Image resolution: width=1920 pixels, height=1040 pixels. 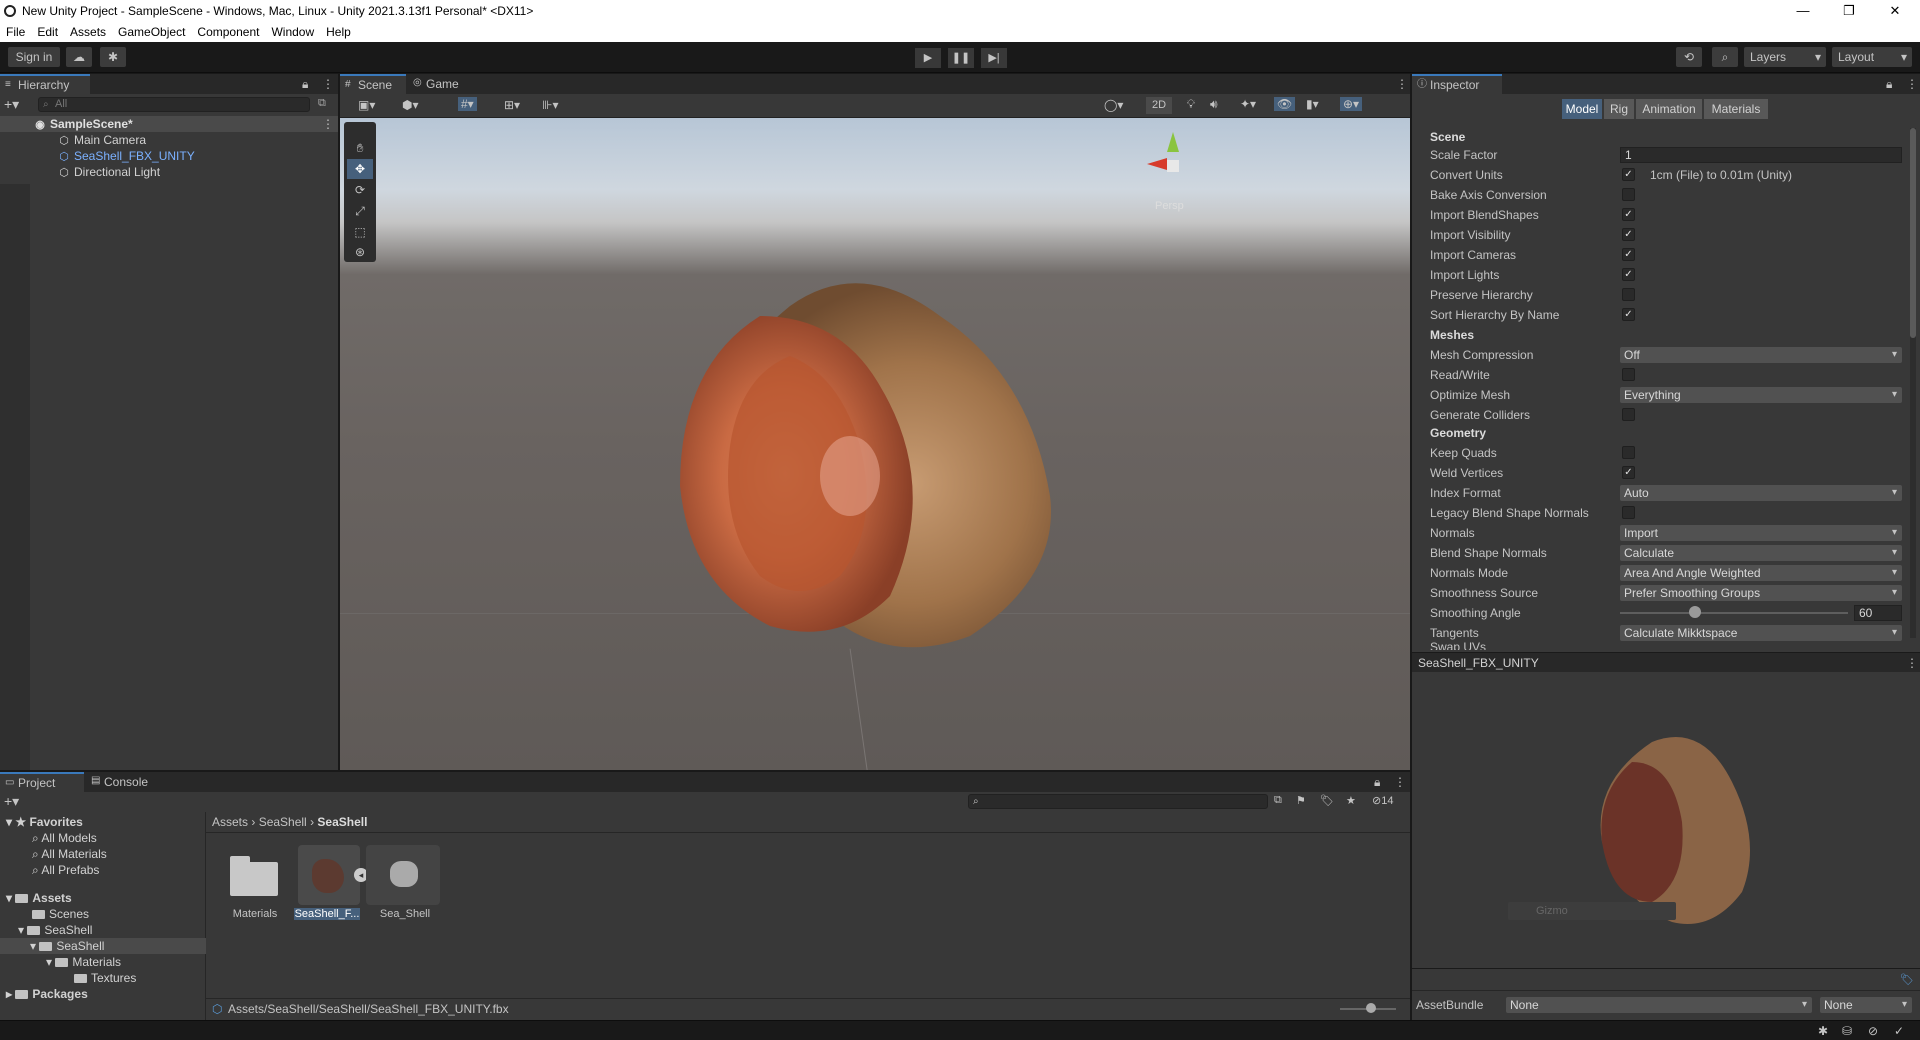 What do you see at coordinates (47, 32) in the screenshot?
I see `menu-edit: Edit` at bounding box center [47, 32].